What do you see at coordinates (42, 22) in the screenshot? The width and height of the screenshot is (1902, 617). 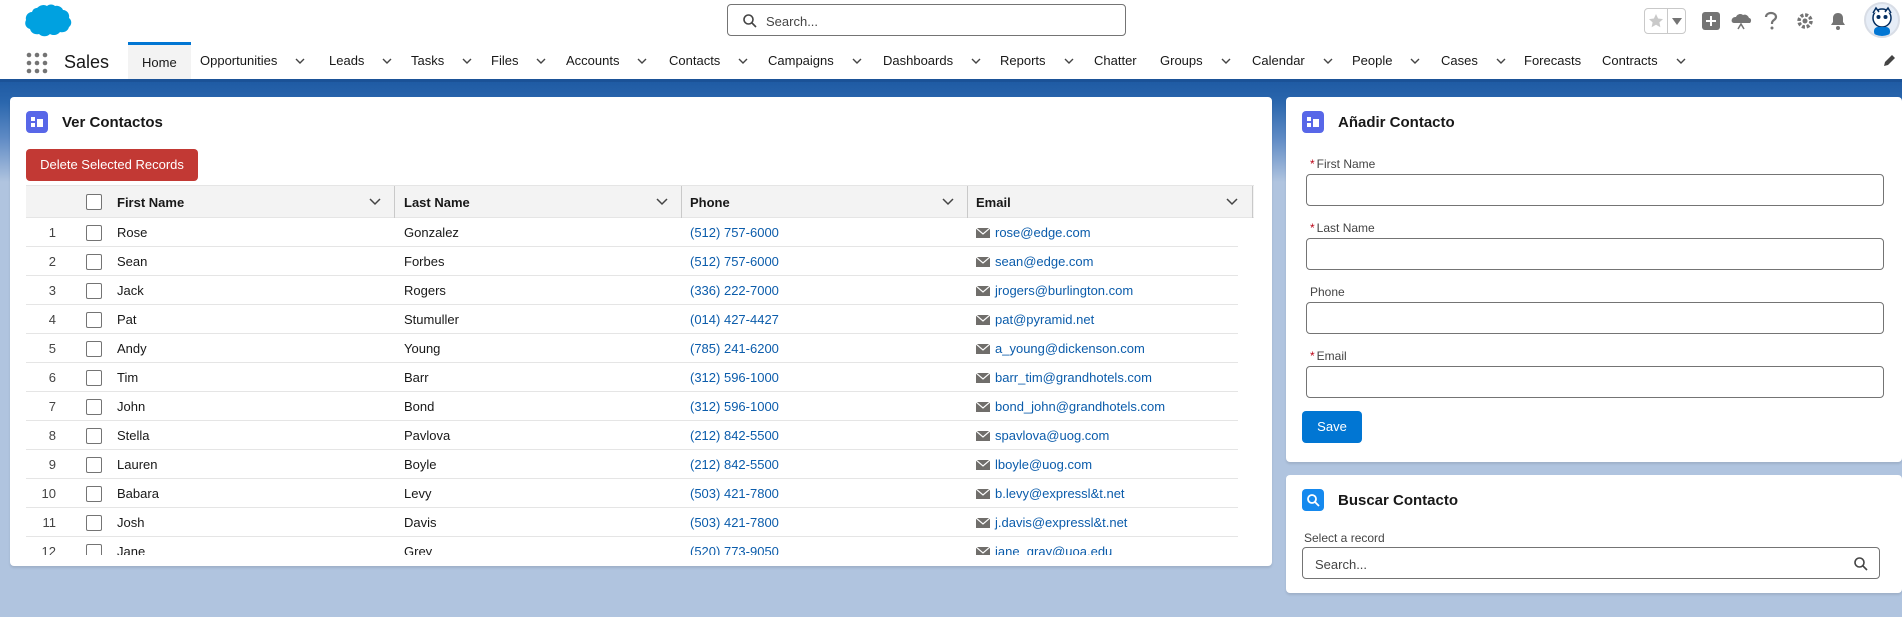 I see `salesforce-logo` at bounding box center [42, 22].